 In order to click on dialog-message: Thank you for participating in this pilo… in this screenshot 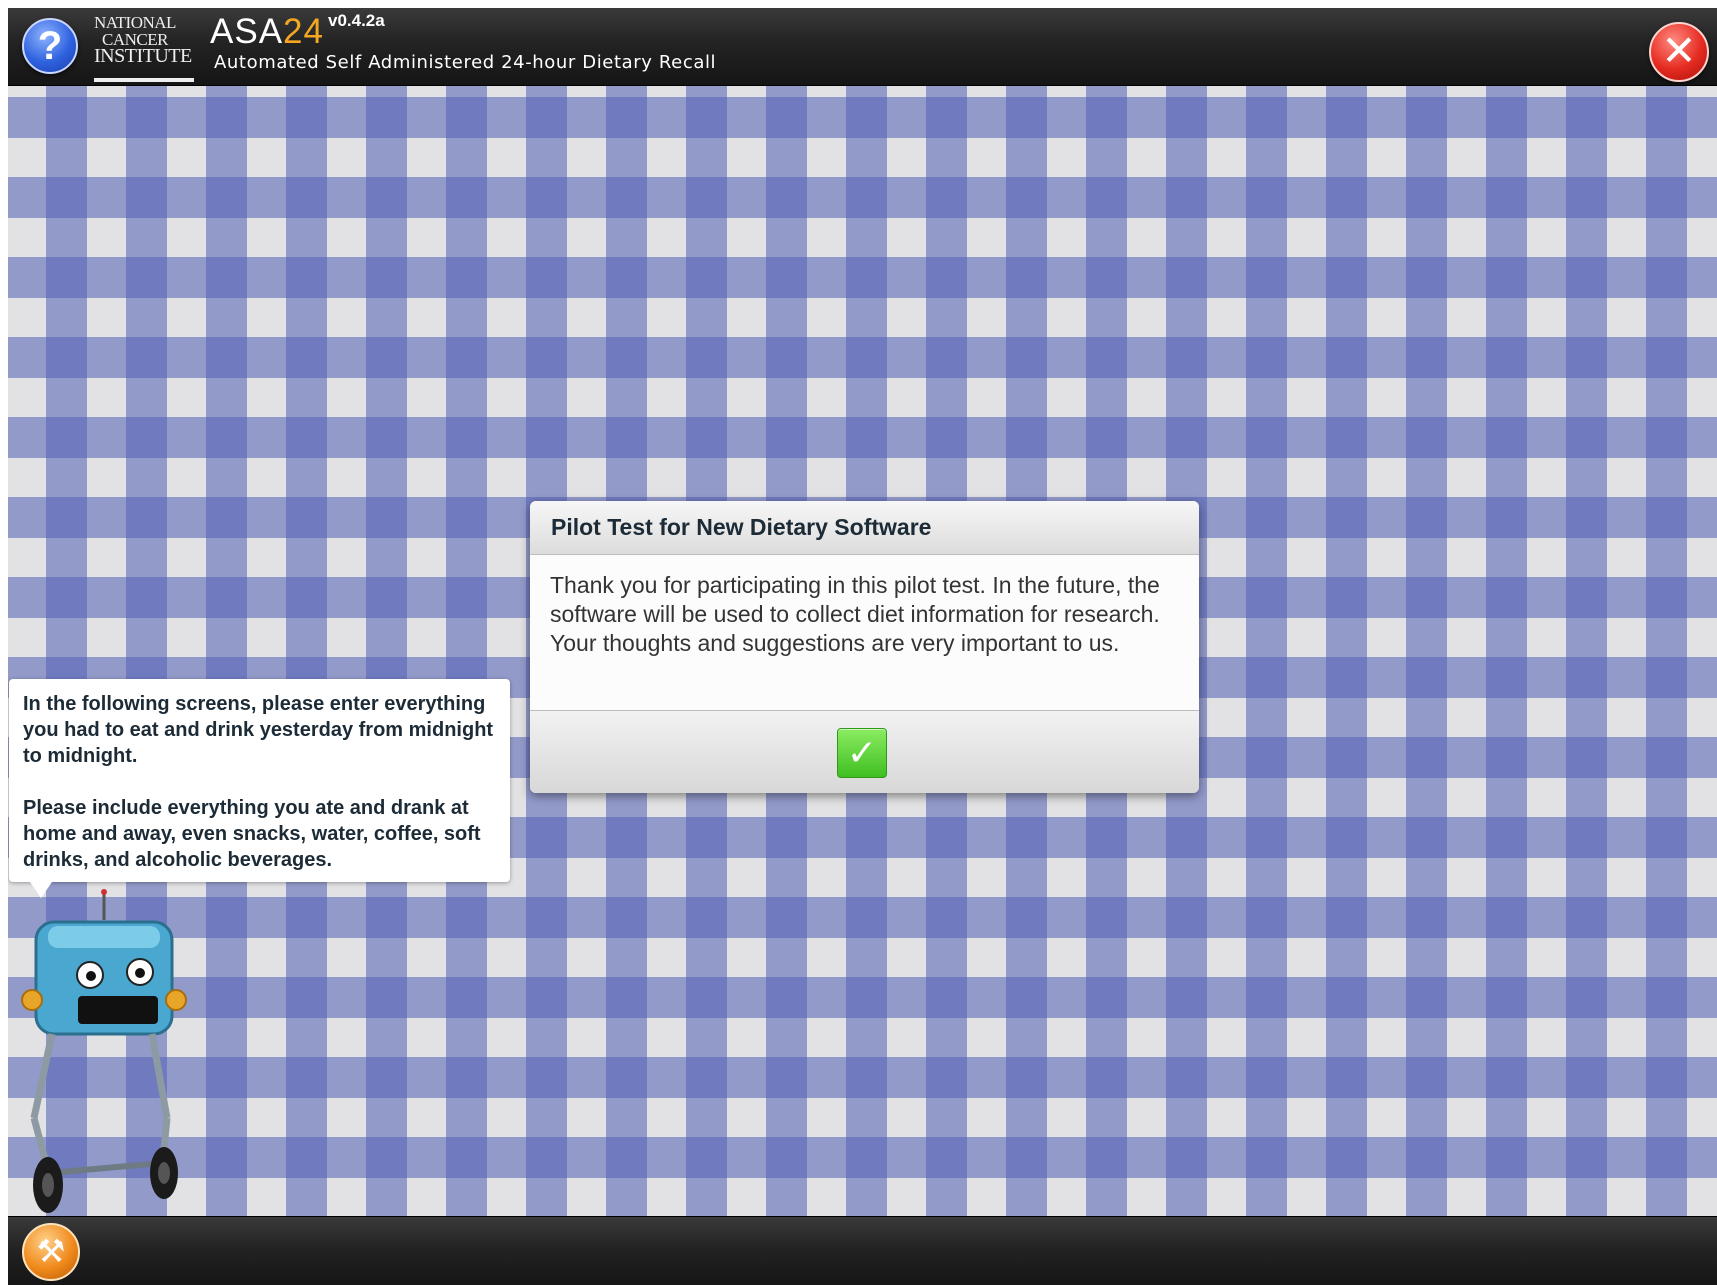, I will do `click(864, 632)`.